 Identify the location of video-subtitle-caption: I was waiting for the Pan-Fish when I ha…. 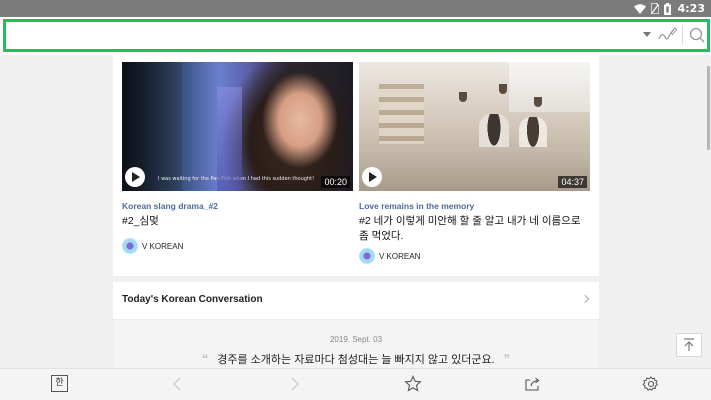
(236, 179).